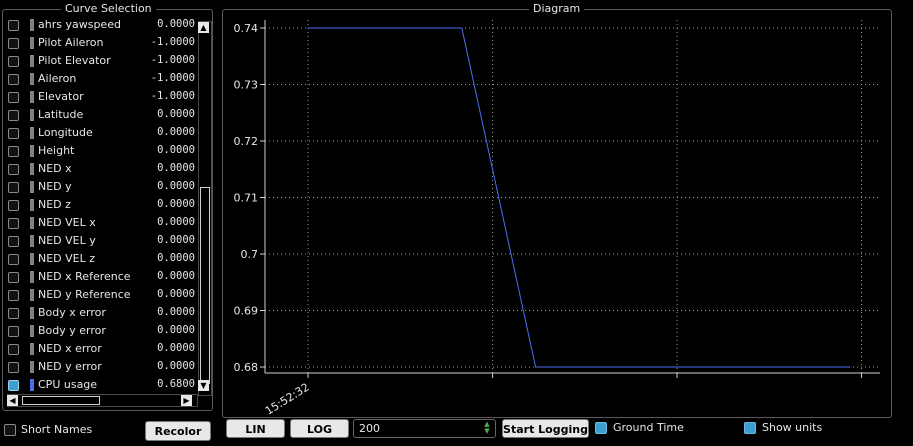  I want to click on spin-arrows-icon: ▲ ▼, so click(487, 428).